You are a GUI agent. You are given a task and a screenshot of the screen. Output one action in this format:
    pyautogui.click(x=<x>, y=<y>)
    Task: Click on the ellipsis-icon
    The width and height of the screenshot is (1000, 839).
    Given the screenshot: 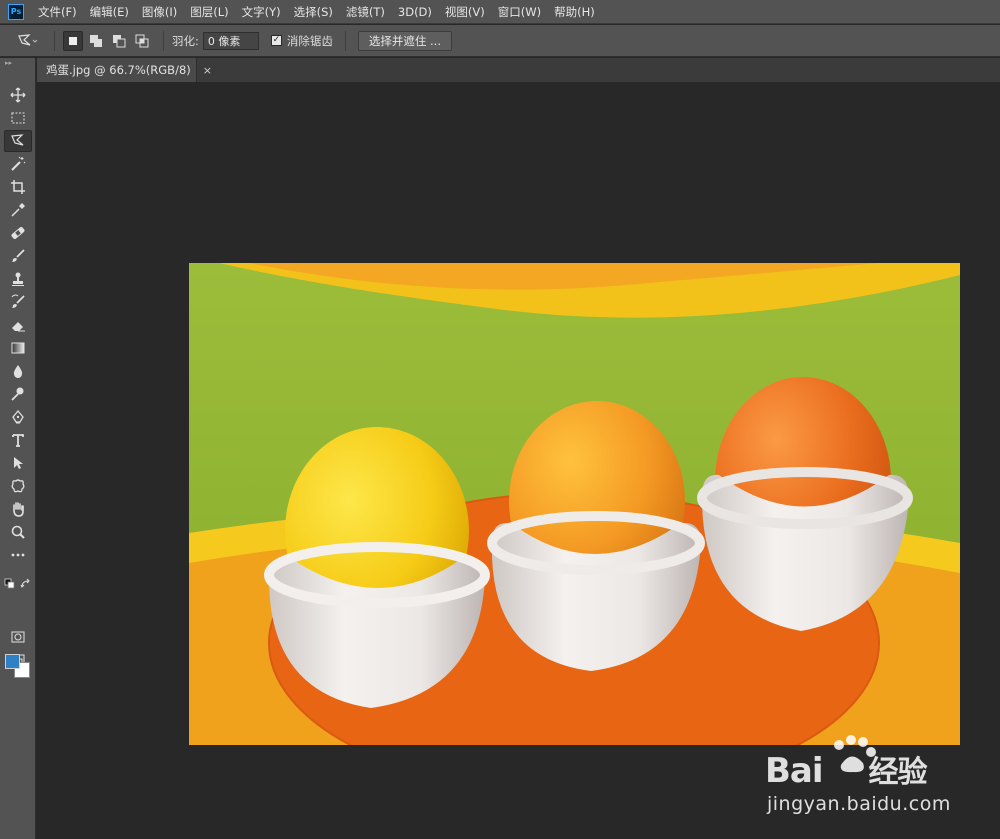 What is the action you would take?
    pyautogui.click(x=18, y=555)
    